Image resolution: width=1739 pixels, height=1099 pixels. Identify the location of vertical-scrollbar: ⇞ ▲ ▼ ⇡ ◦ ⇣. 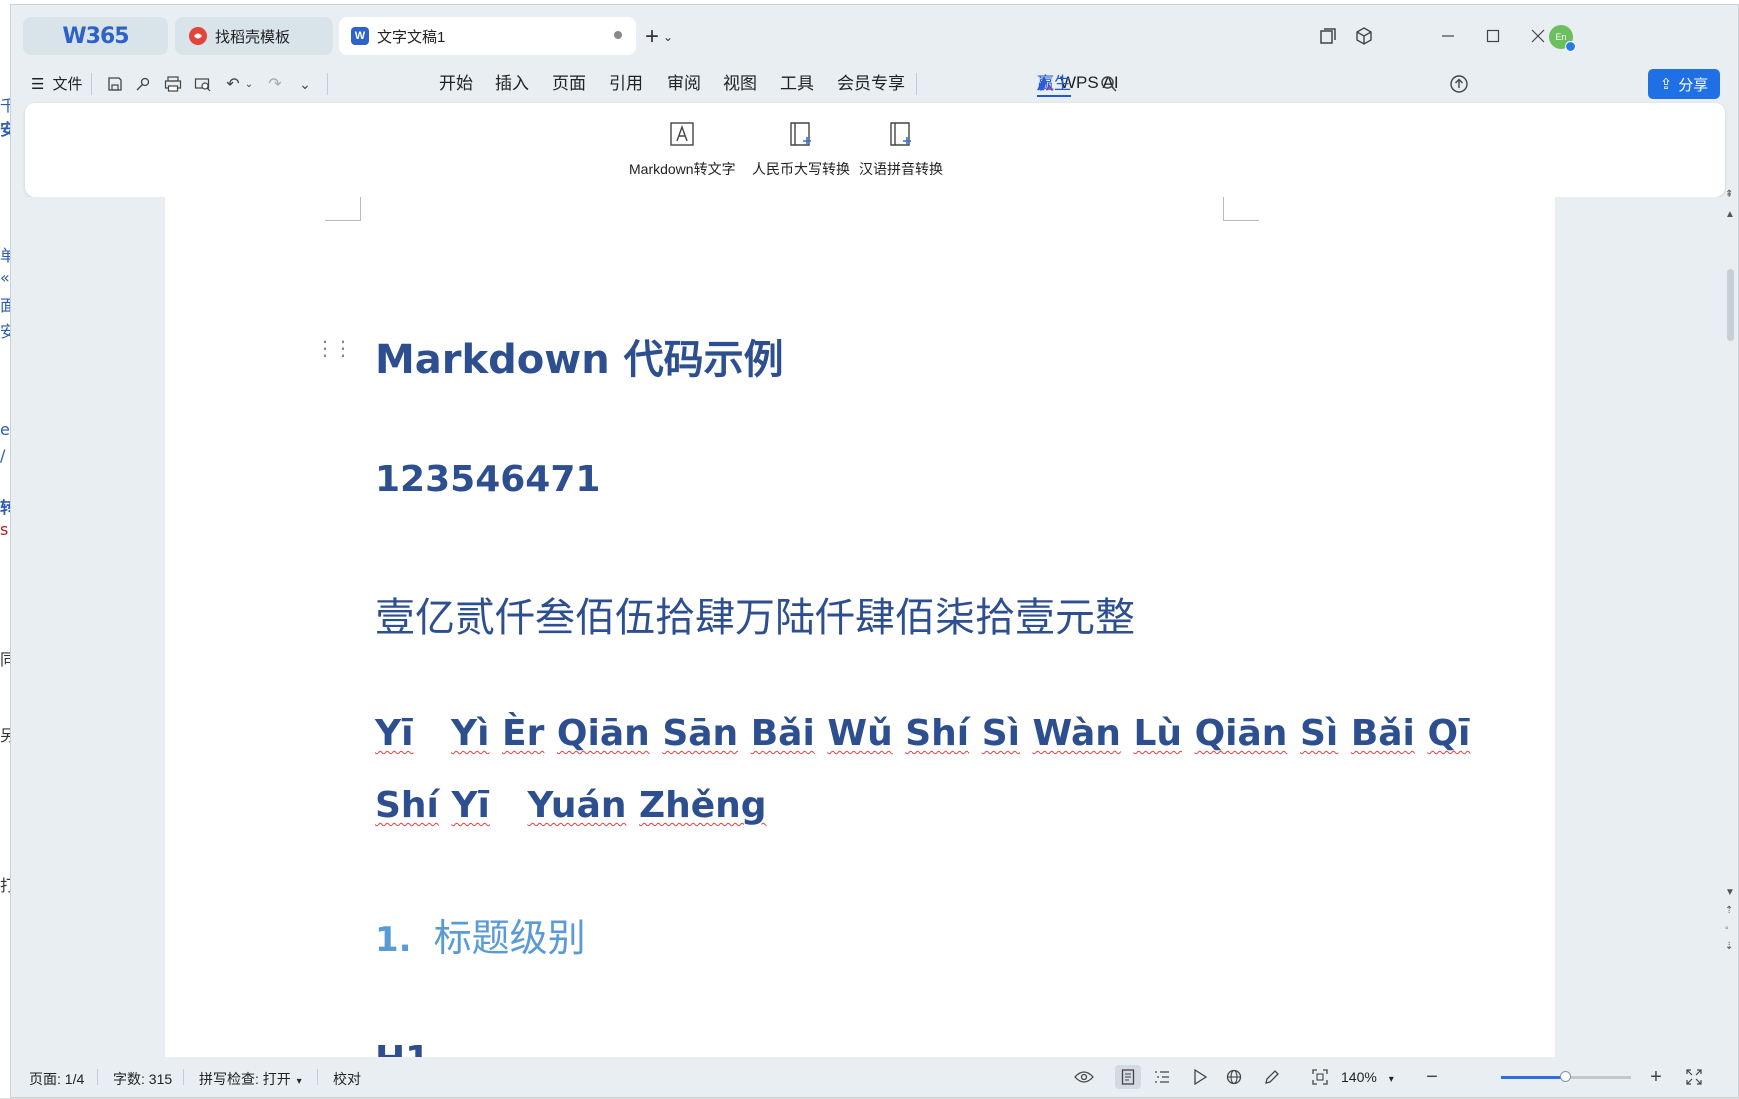
(1729, 623).